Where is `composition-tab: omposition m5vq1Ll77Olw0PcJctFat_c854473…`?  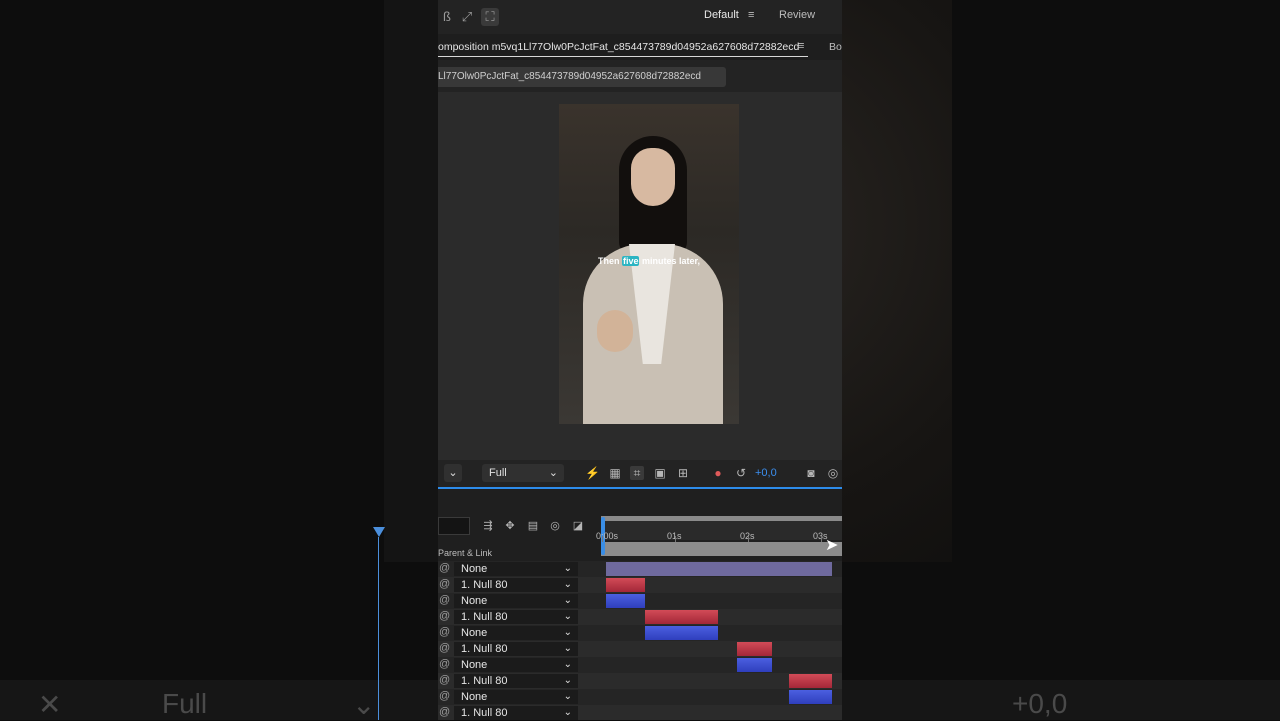 composition-tab: omposition m5vq1Ll77Olw0PcJctFat_c854473… is located at coordinates (618, 47).